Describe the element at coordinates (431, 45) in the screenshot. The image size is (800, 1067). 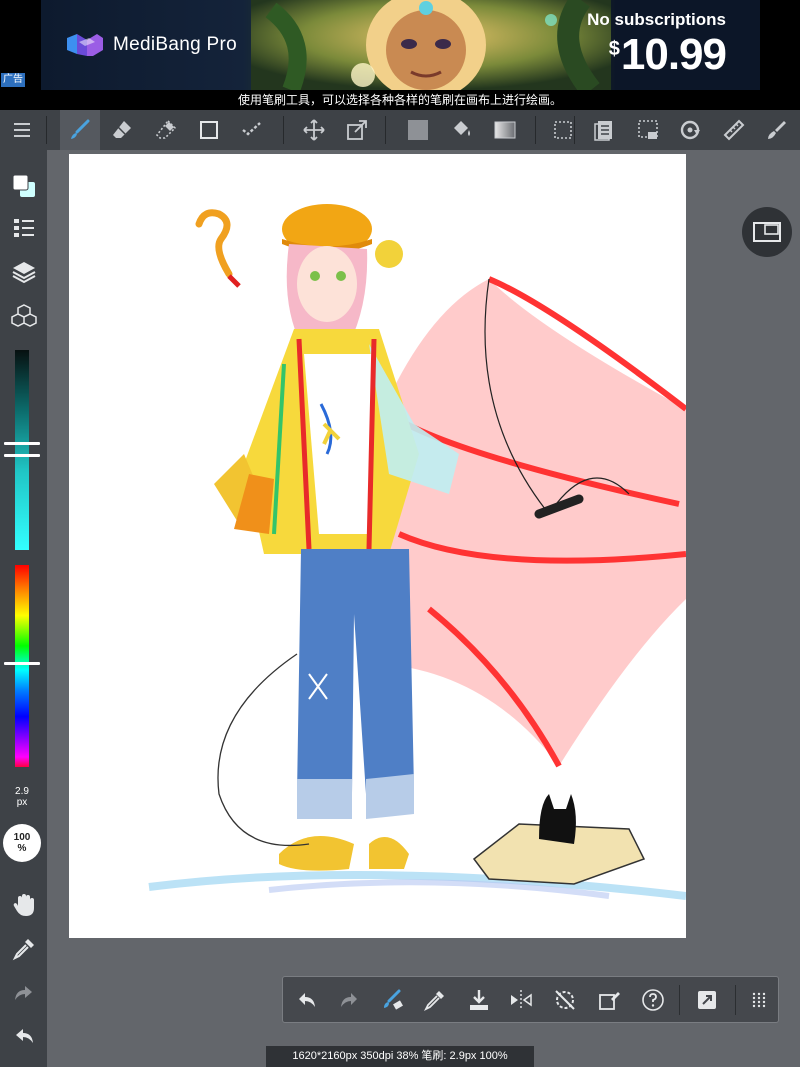
I see `ad-illustration` at that location.